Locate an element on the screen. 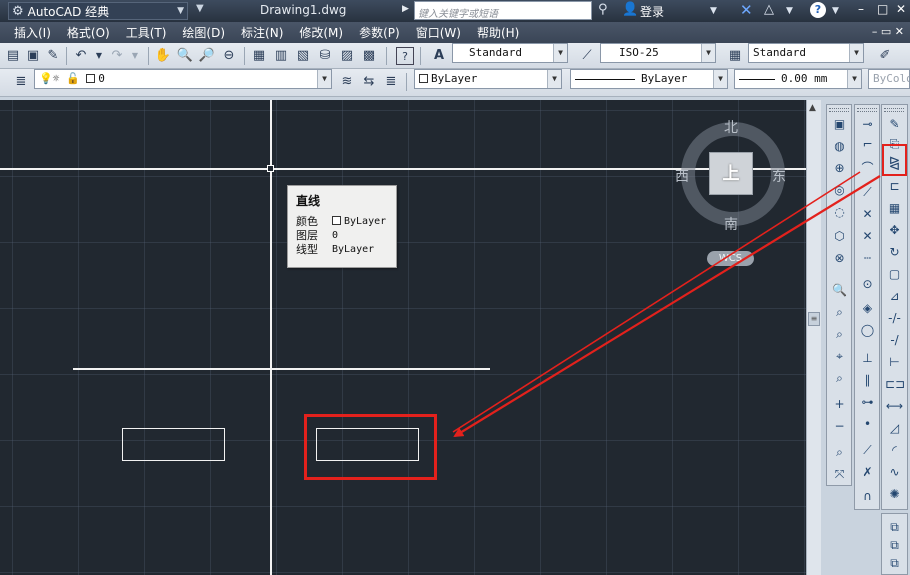  zoom-all-icon: ⌕ is located at coordinates (839, 452).